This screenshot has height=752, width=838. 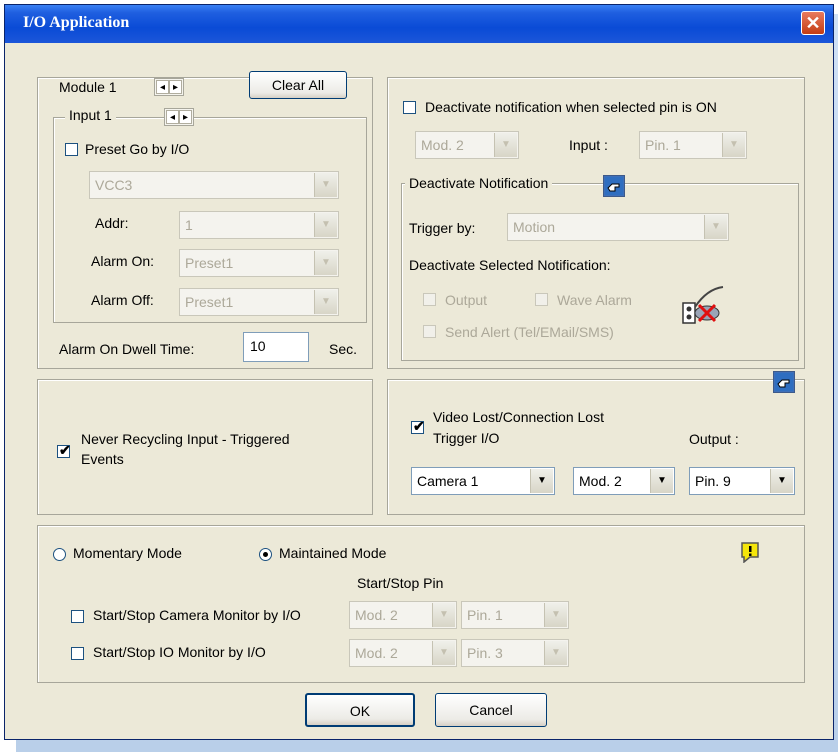 What do you see at coordinates (624, 481) in the screenshot?
I see `video-lost-mod-select: Mod. 2 ▼` at bounding box center [624, 481].